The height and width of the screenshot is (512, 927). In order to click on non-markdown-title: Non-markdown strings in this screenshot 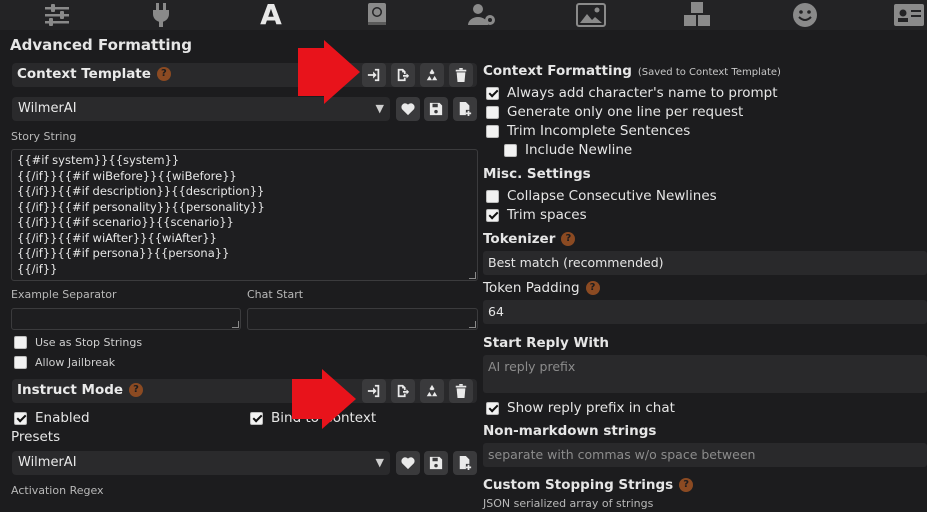, I will do `click(570, 431)`.